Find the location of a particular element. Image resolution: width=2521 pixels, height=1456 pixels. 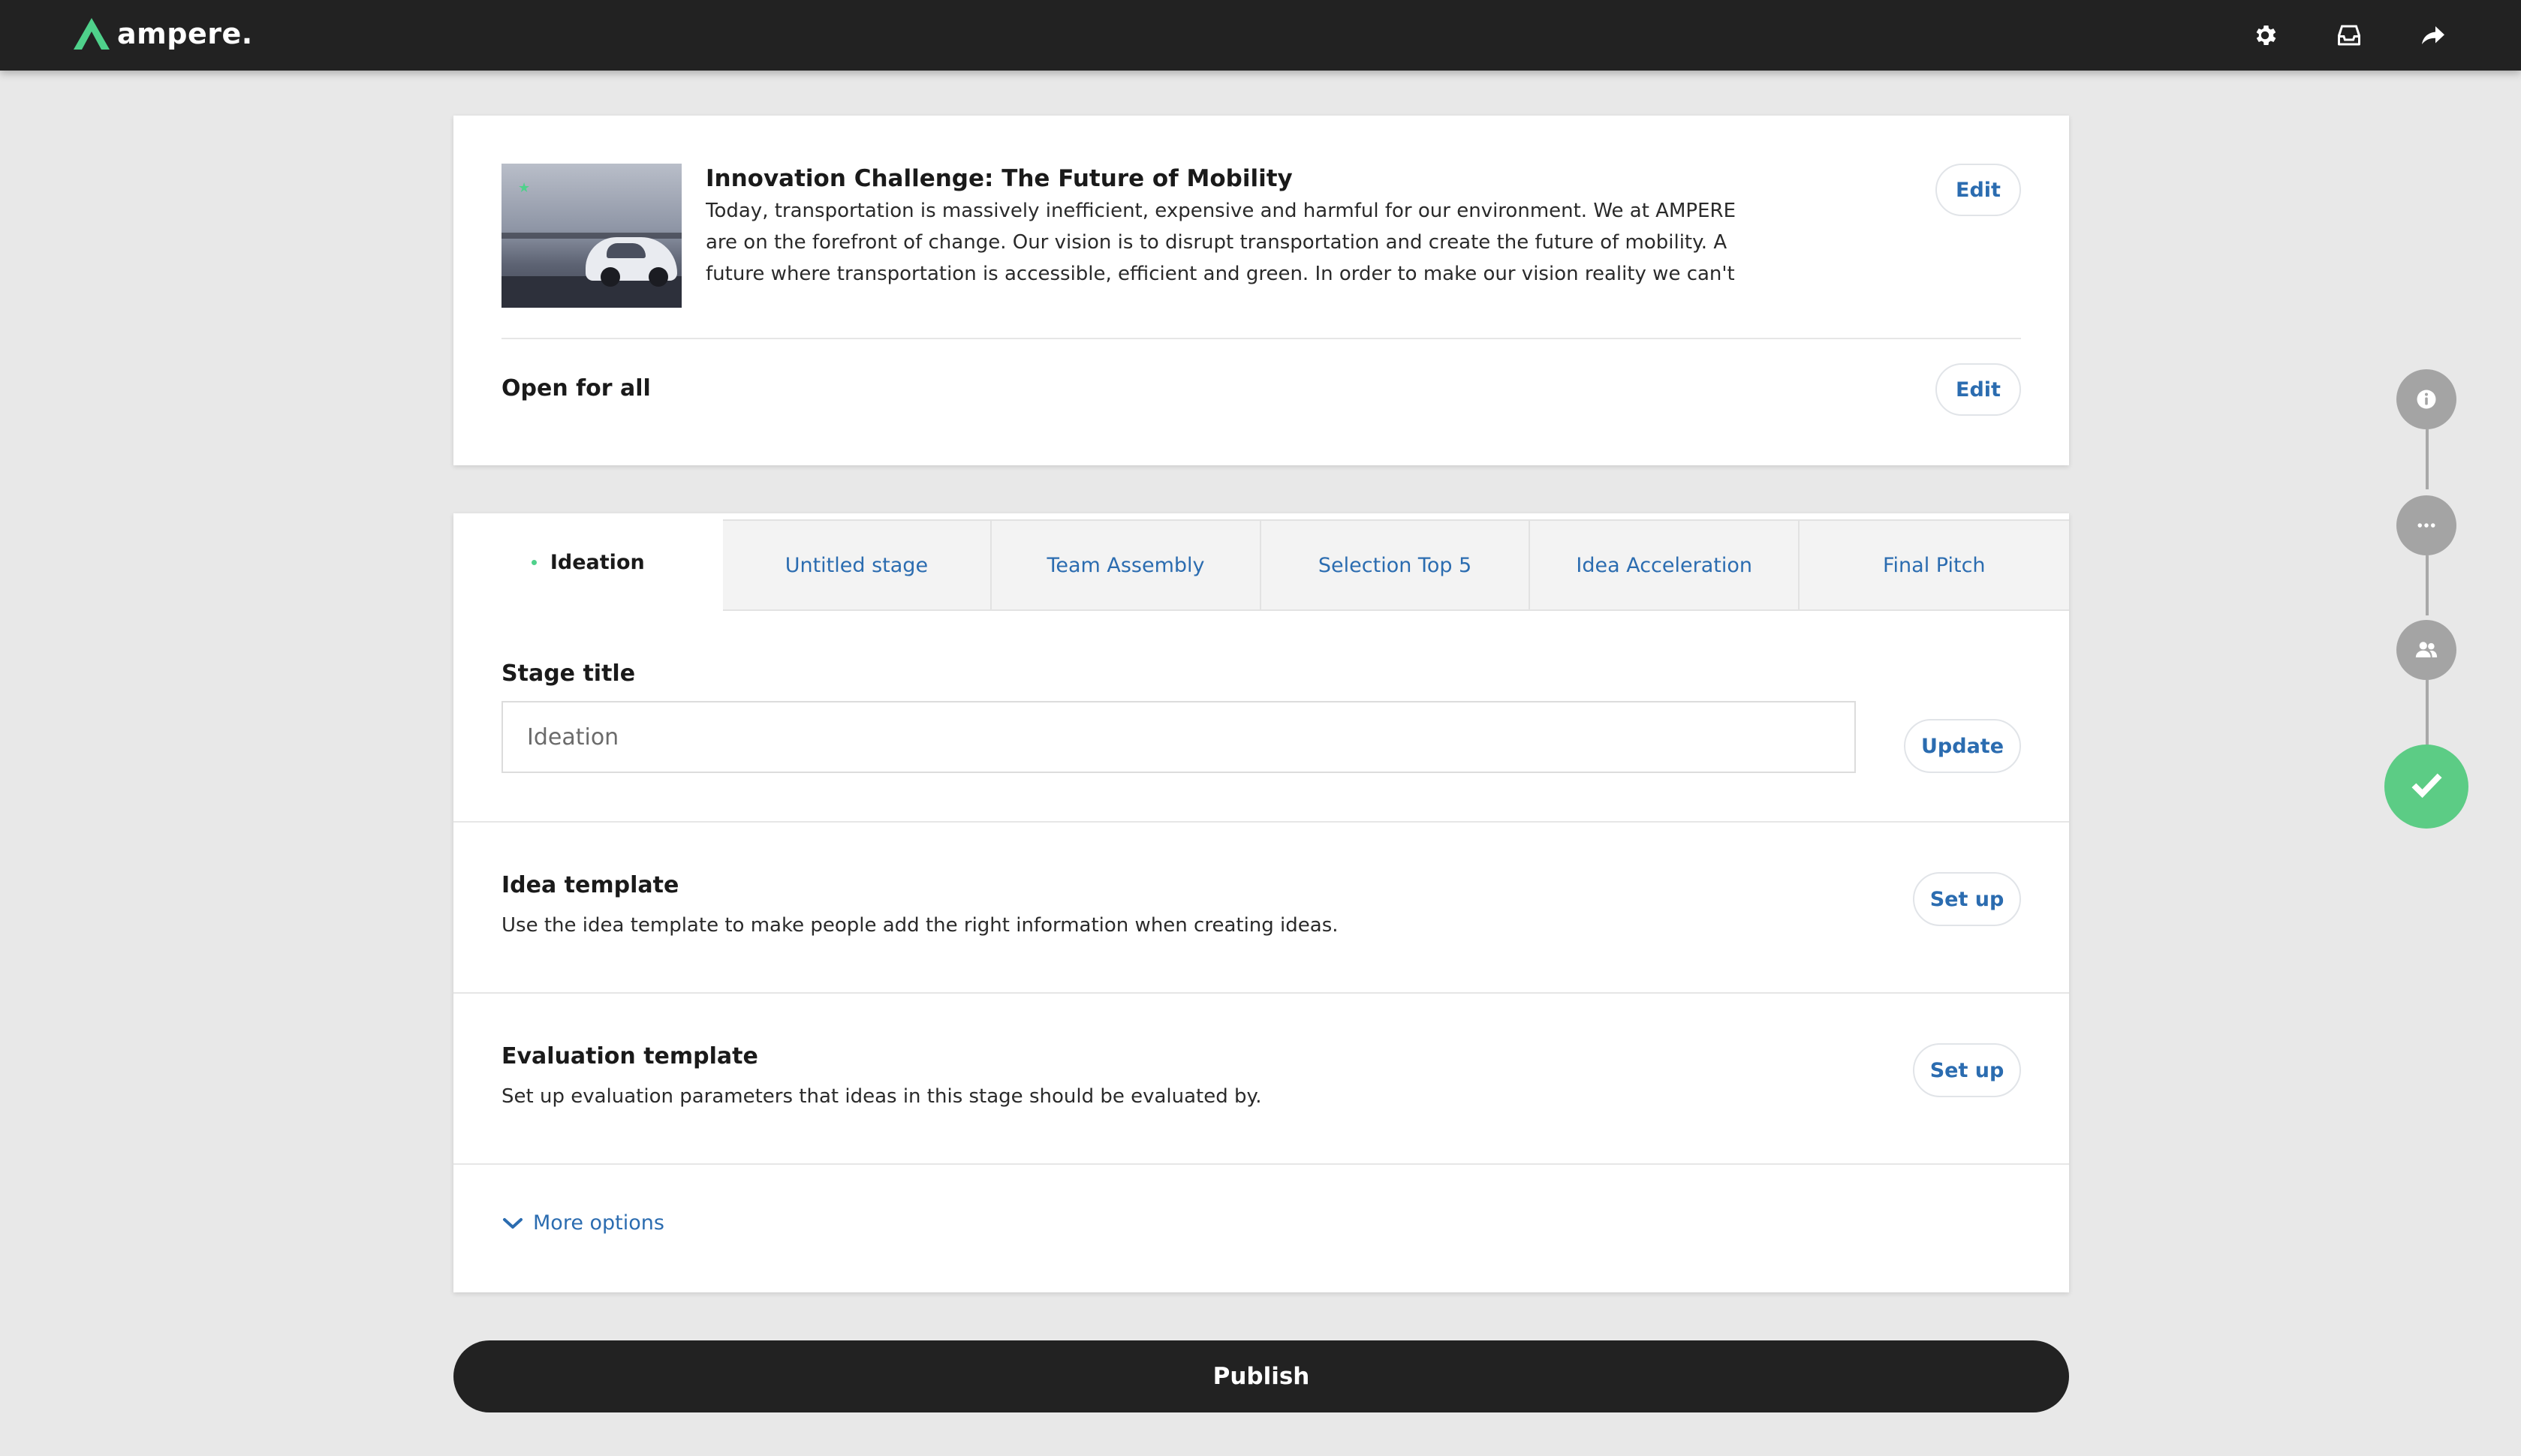

settings-button is located at coordinates (2265, 35).